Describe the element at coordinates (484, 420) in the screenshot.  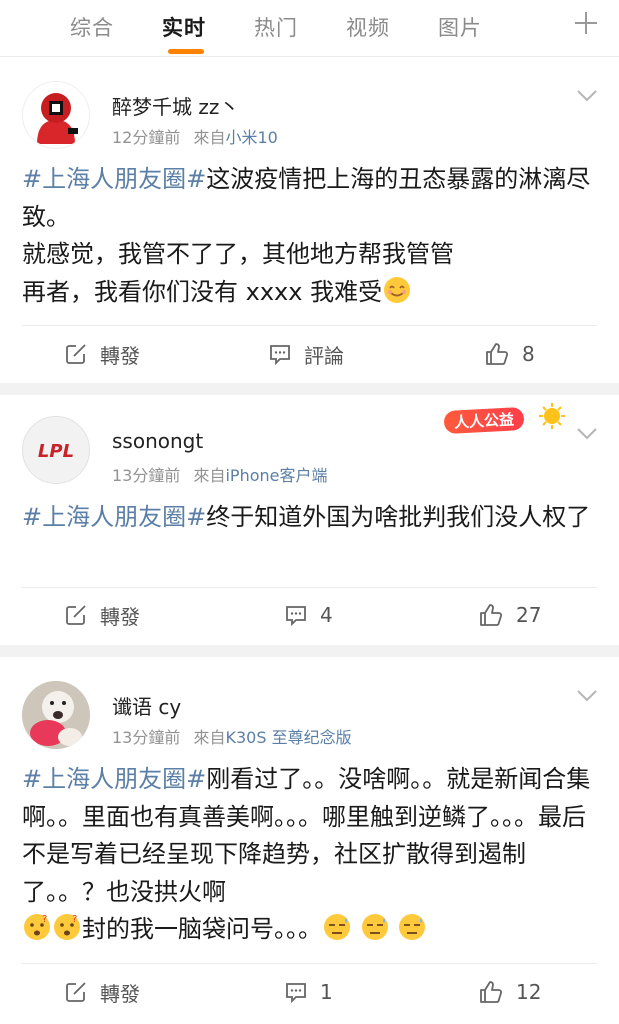
I see `charity-badge-label: 人人公益` at that location.